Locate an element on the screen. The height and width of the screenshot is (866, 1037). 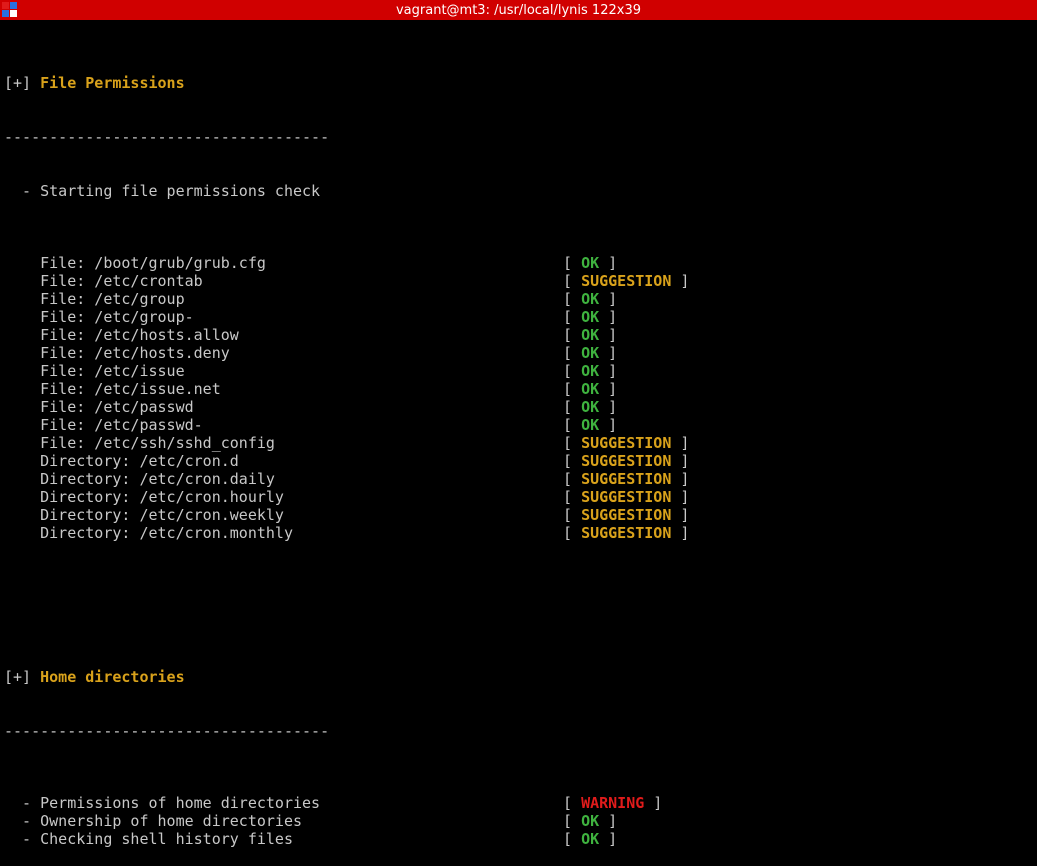
result-line: File: /etc/group [ OK ] is located at coordinates (520, 299).